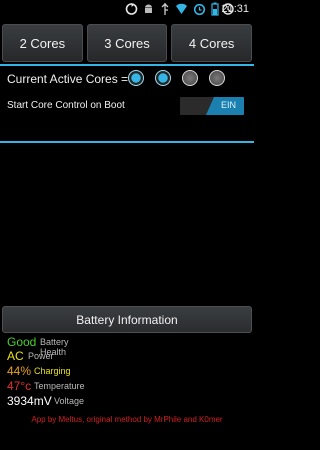 The width and height of the screenshot is (320, 450). What do you see at coordinates (127, 107) in the screenshot?
I see `boot-row: Start Core Control on Boot EIN` at bounding box center [127, 107].